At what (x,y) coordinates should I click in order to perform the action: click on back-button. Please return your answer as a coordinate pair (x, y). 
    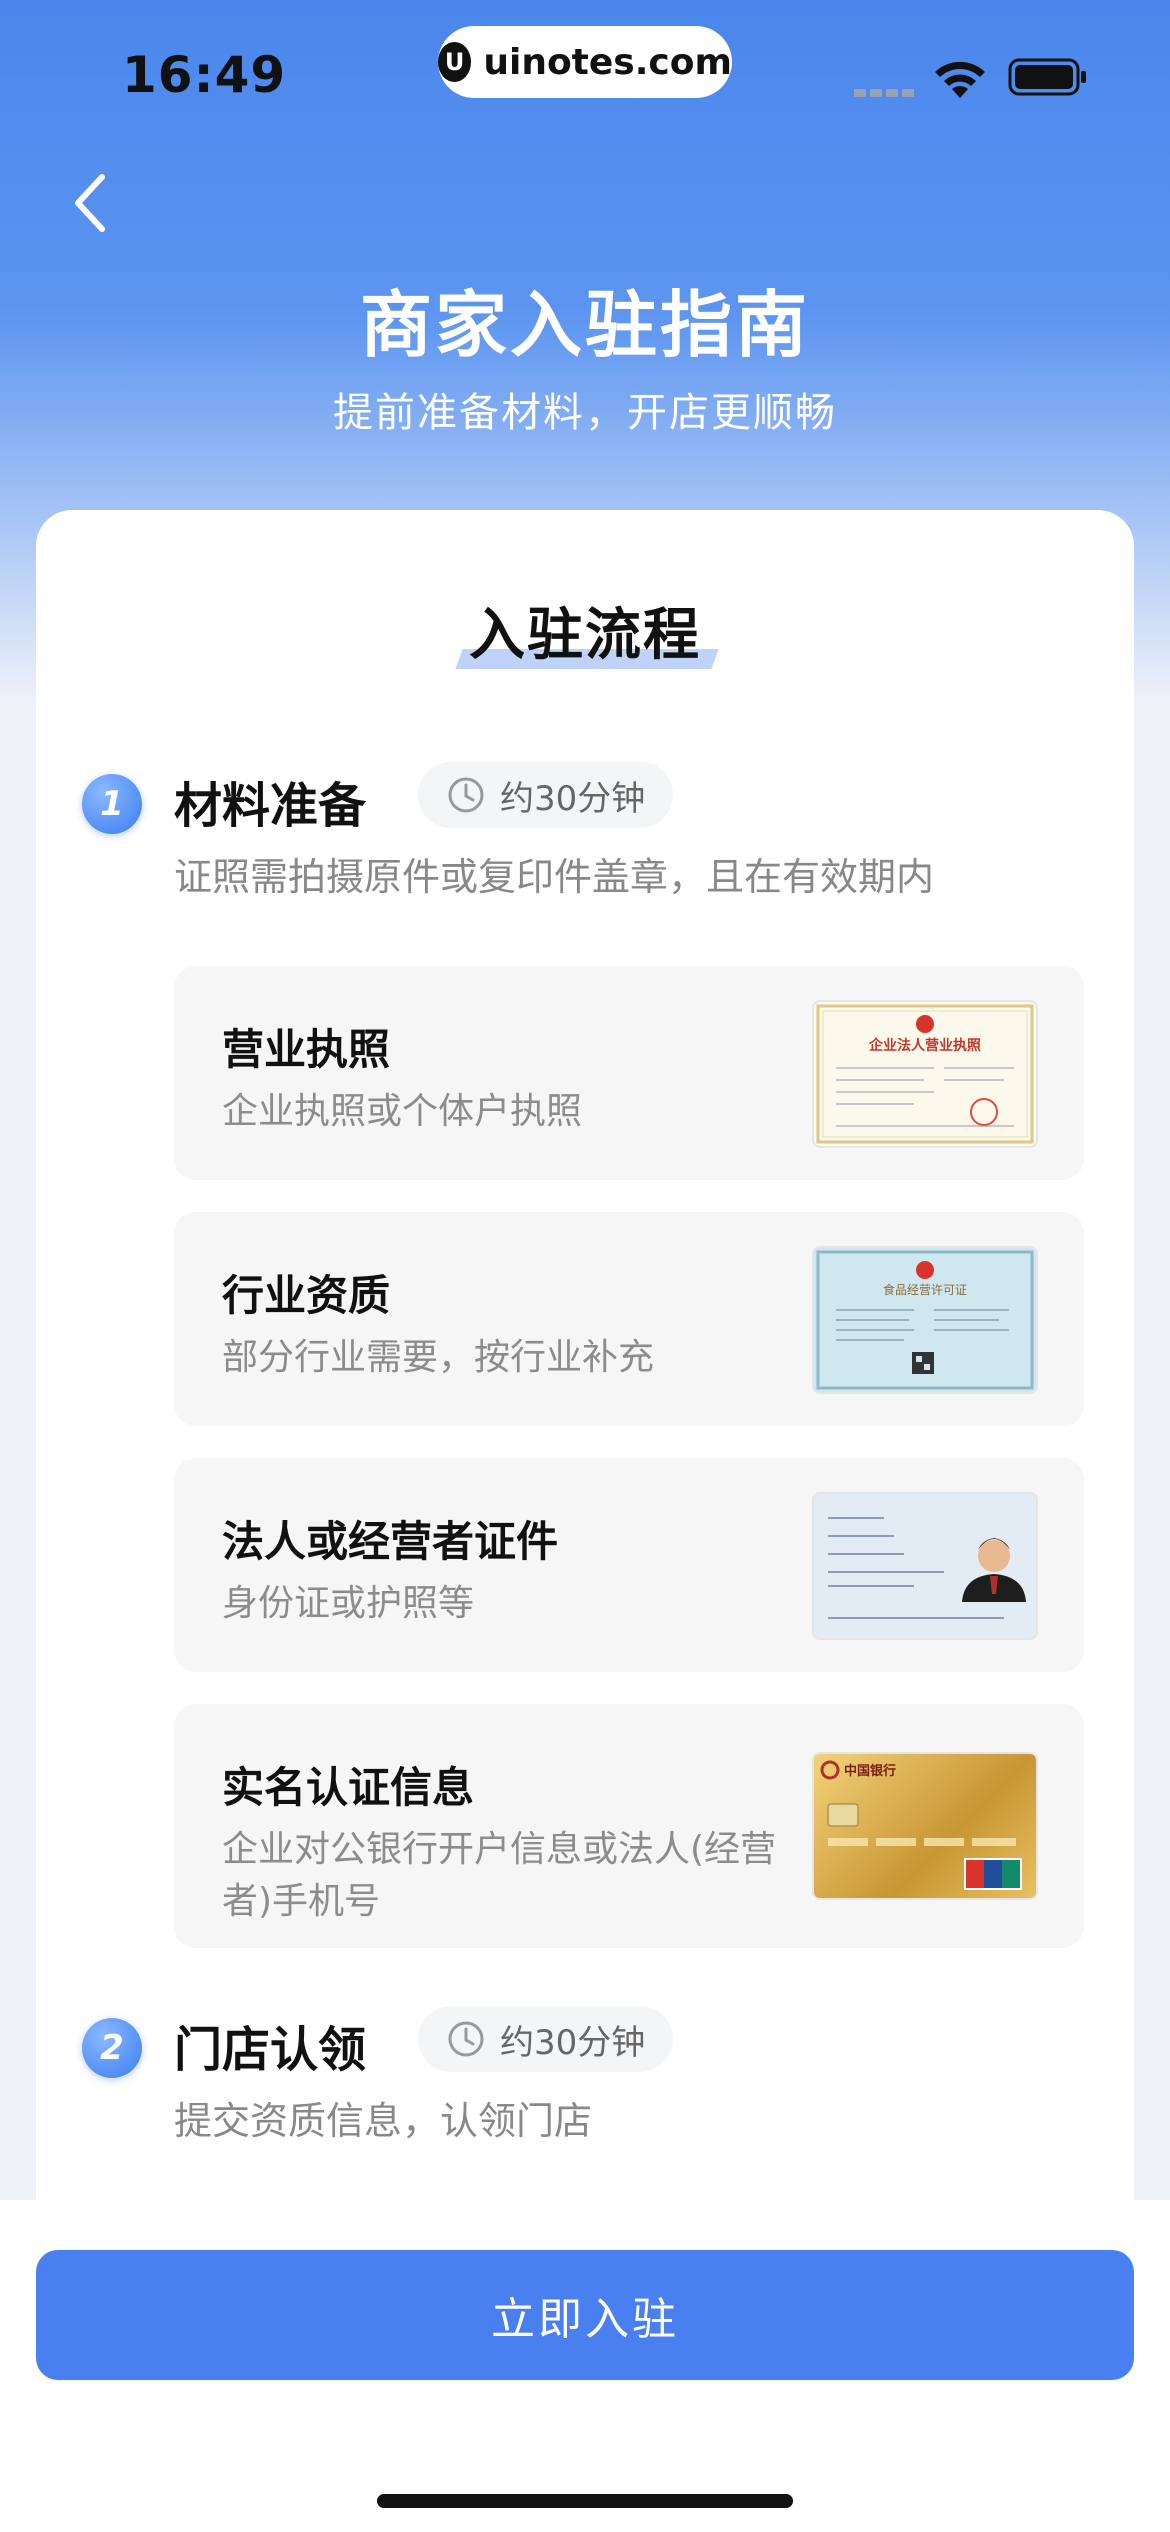
    Looking at the image, I should click on (90, 203).